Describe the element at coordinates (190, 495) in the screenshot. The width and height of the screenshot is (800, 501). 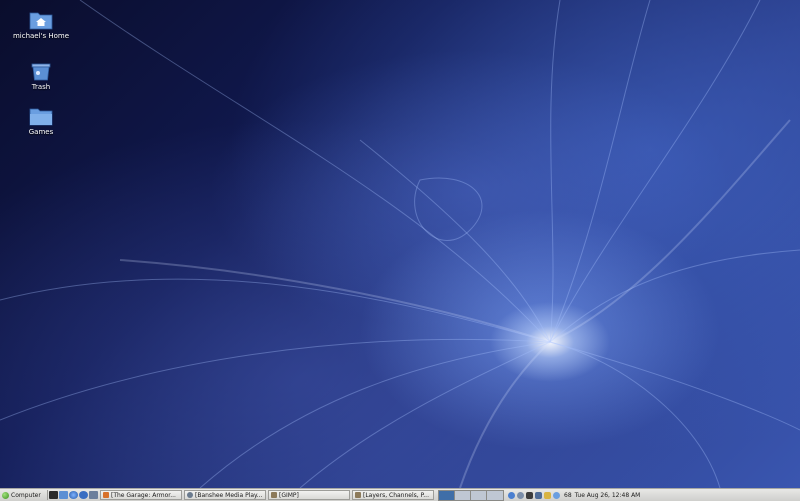
I see `banshee-icon` at that location.